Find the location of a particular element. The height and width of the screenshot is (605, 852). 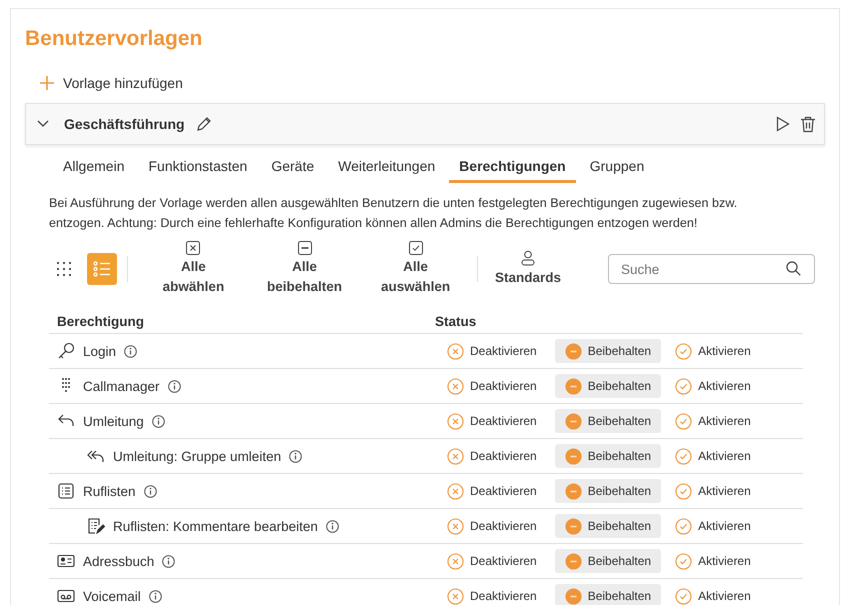

x-box-icon is located at coordinates (193, 248).